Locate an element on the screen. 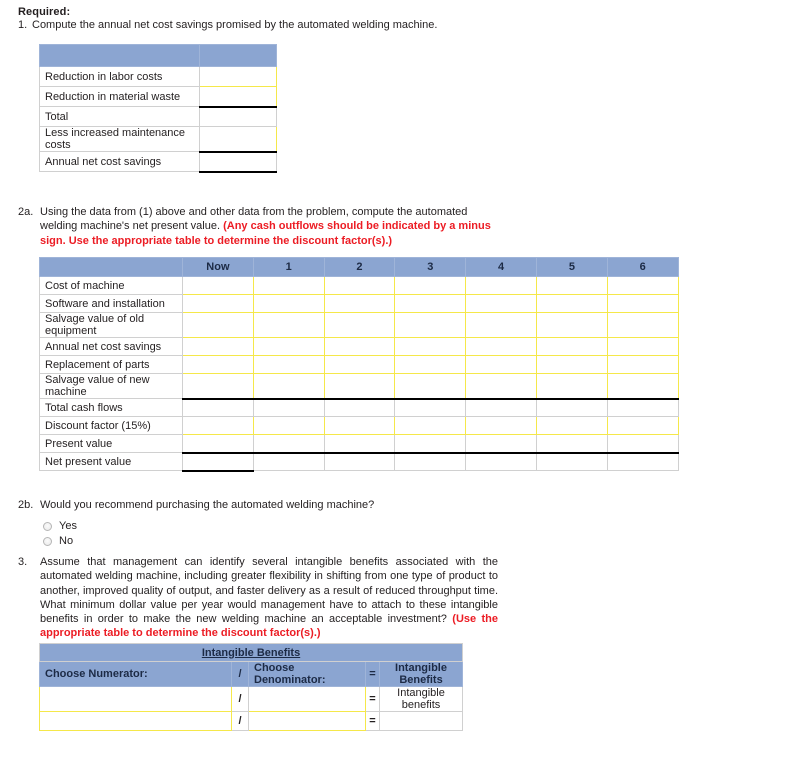  radio-option-yes: Yes is located at coordinates (60, 526).